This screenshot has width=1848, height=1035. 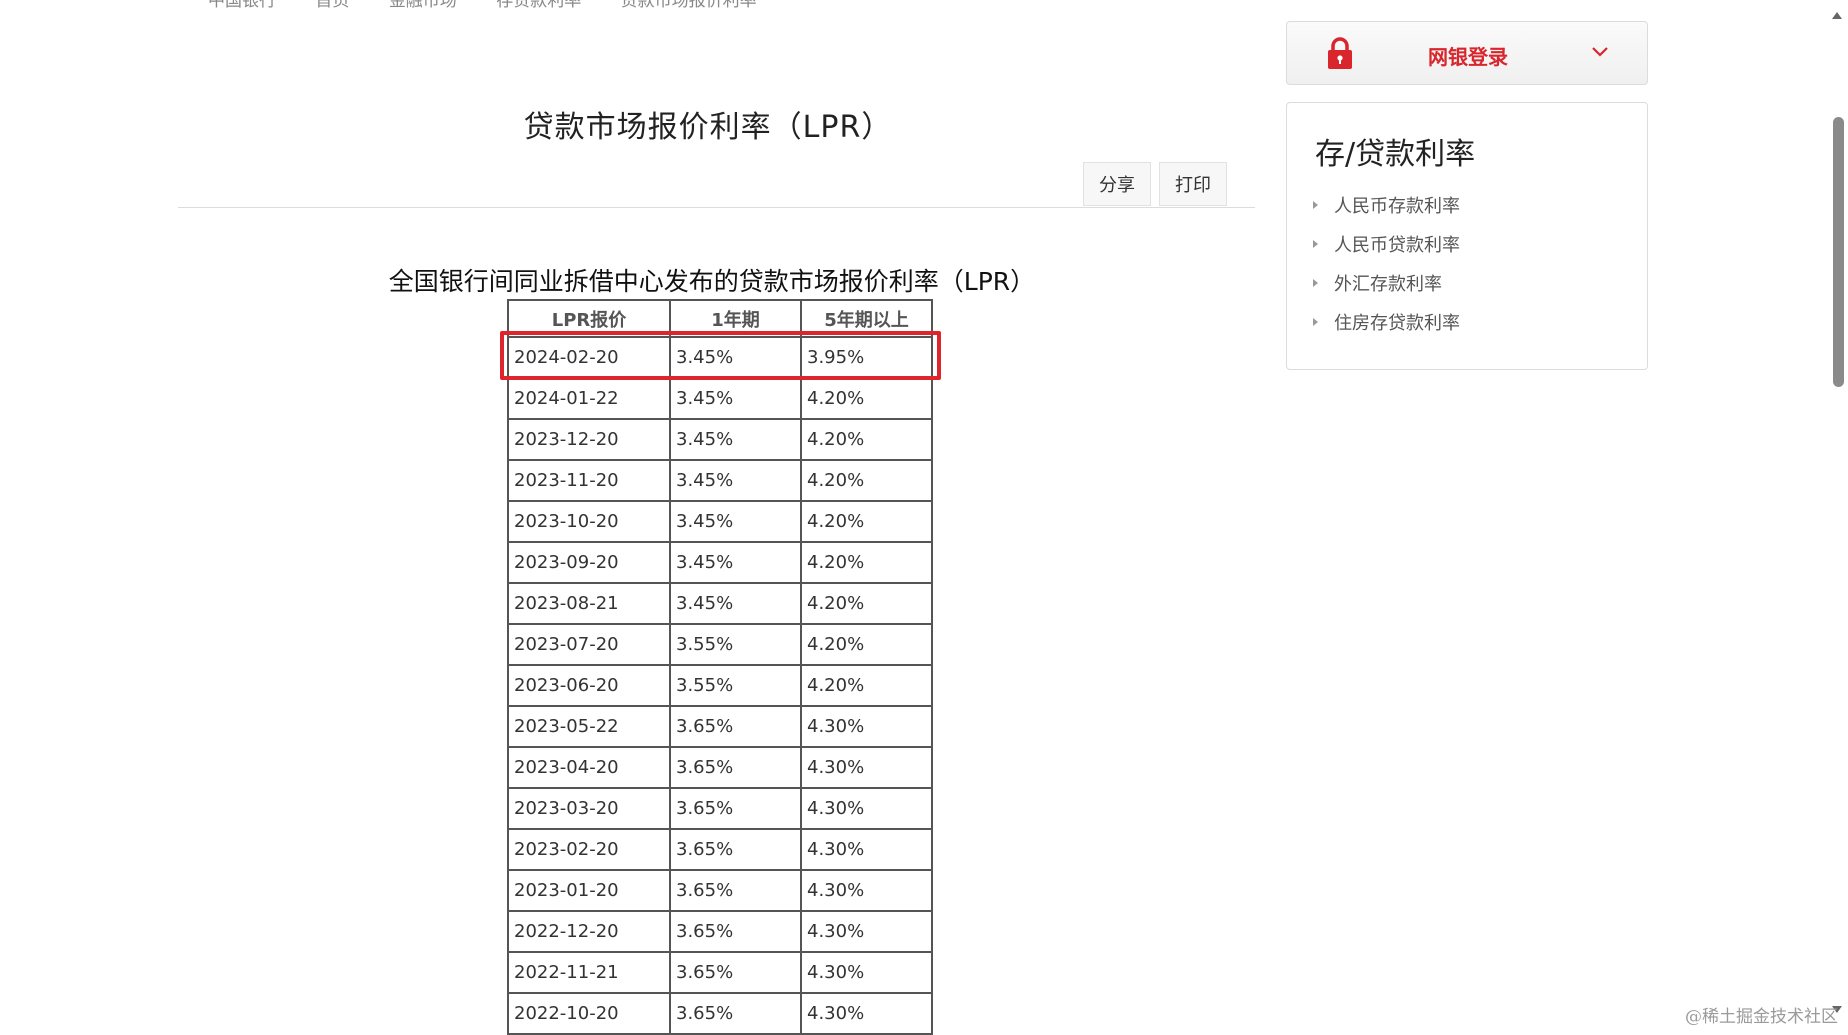 I want to click on table-row: 2023-12-20 3.45% 4.20%, so click(x=720, y=439).